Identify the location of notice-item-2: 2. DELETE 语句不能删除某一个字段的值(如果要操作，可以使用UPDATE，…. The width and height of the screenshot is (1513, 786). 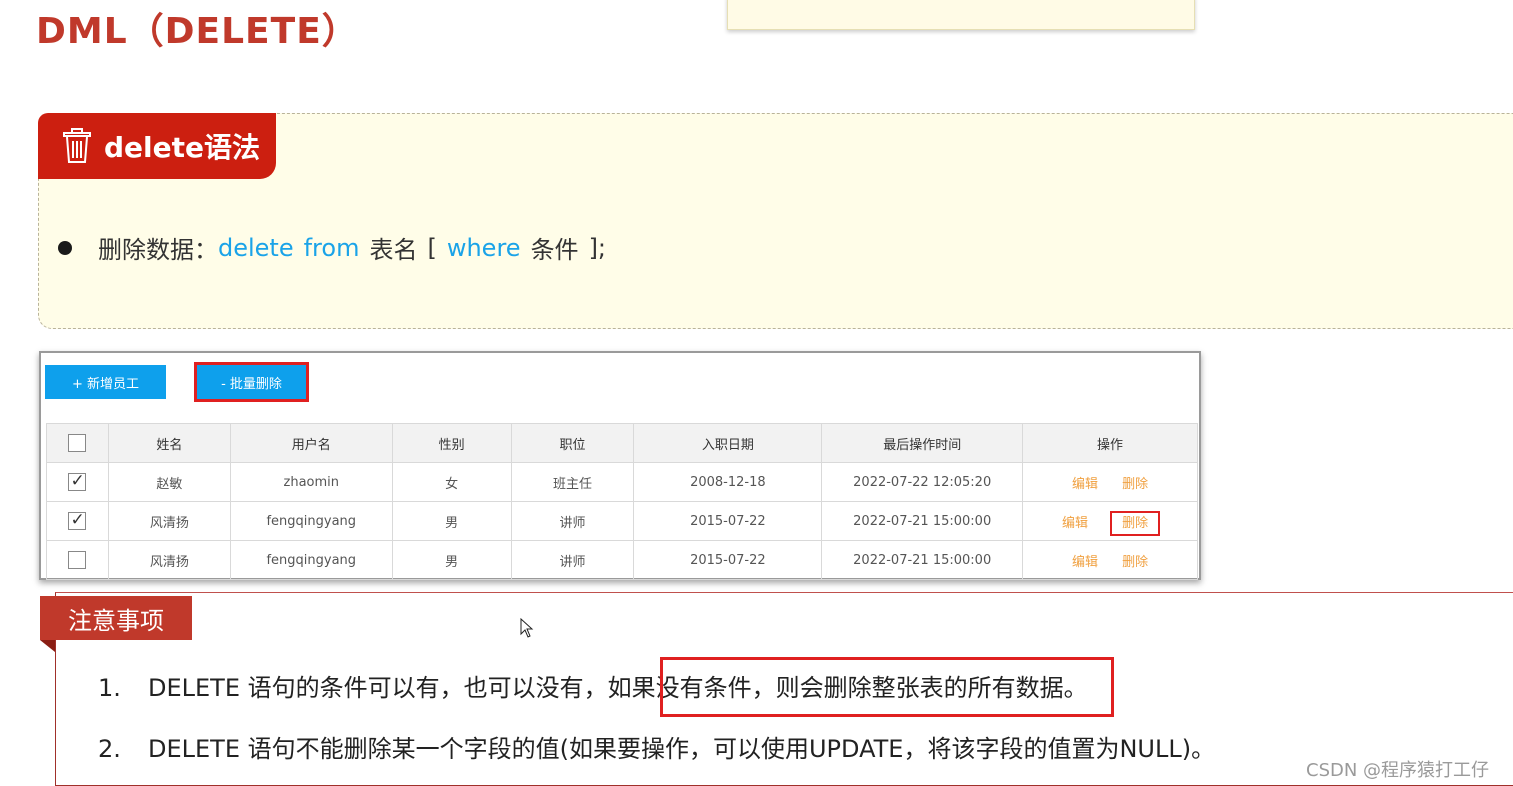
(656, 746).